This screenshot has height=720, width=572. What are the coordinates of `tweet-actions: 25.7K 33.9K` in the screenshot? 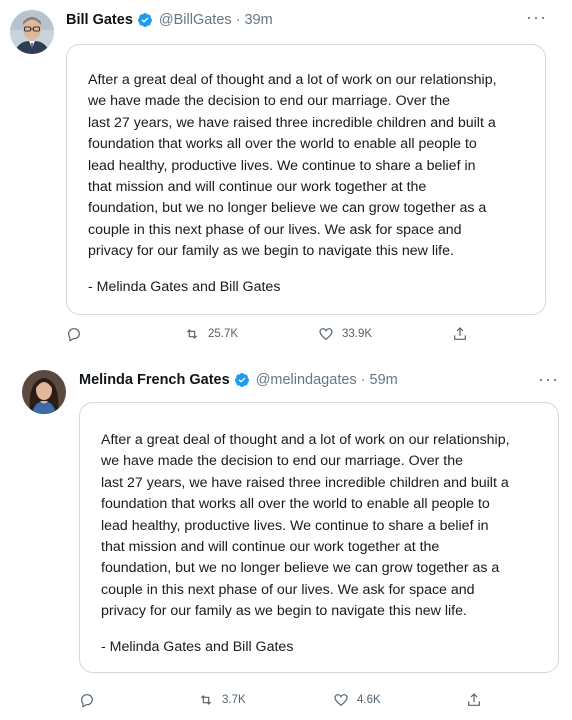 It's located at (286, 338).